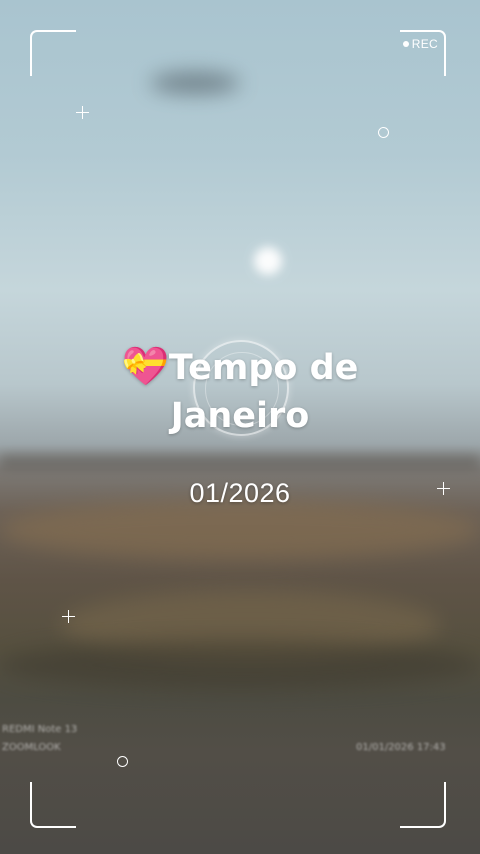 This screenshot has height=854, width=480. Describe the element at coordinates (268, 261) in the screenshot. I see `sun` at that location.